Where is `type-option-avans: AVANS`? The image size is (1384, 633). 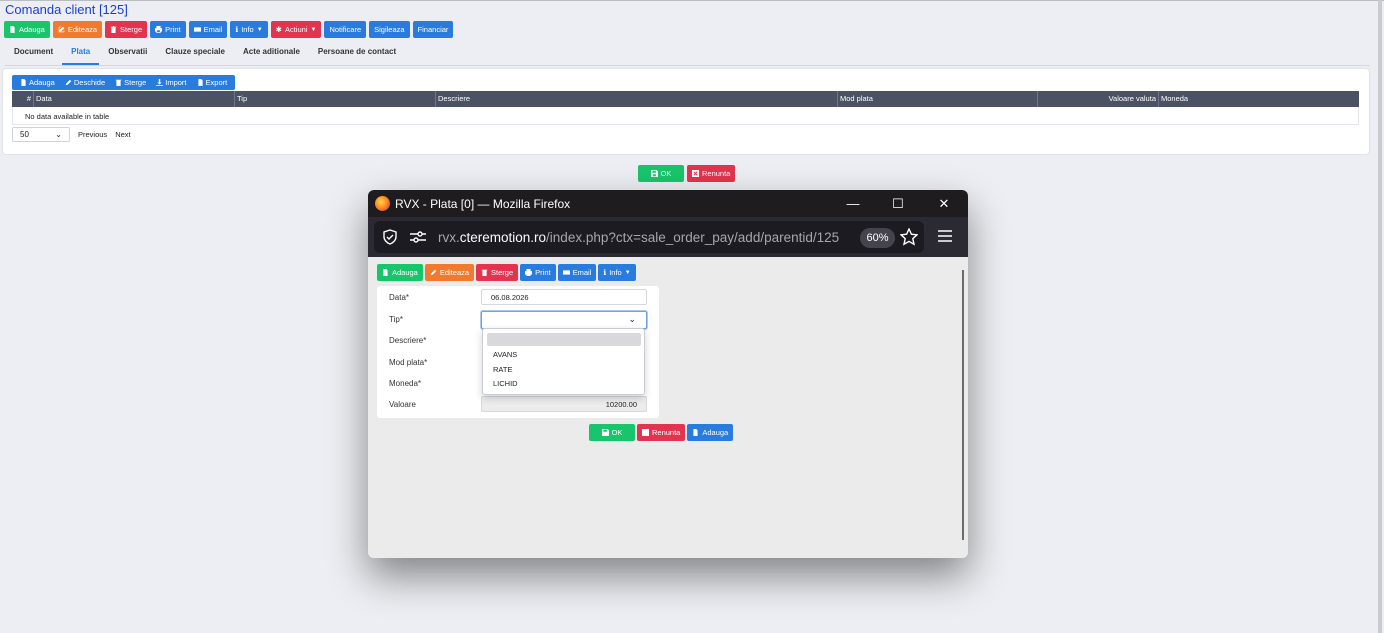 type-option-avans: AVANS is located at coordinates (505, 354).